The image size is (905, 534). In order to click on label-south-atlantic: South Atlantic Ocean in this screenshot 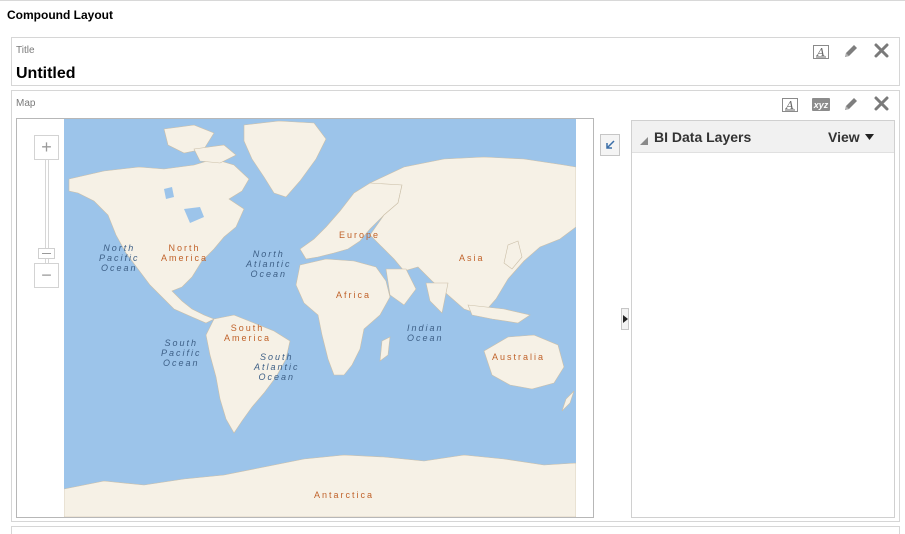, I will do `click(277, 367)`.